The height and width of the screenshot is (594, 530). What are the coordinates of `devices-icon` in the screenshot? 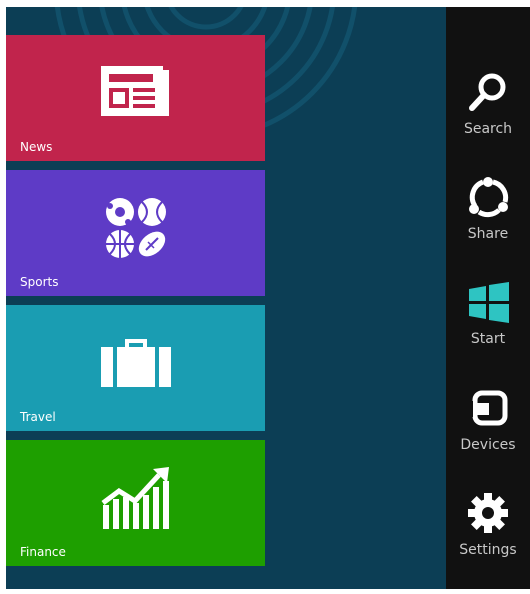 It's located at (487, 408).